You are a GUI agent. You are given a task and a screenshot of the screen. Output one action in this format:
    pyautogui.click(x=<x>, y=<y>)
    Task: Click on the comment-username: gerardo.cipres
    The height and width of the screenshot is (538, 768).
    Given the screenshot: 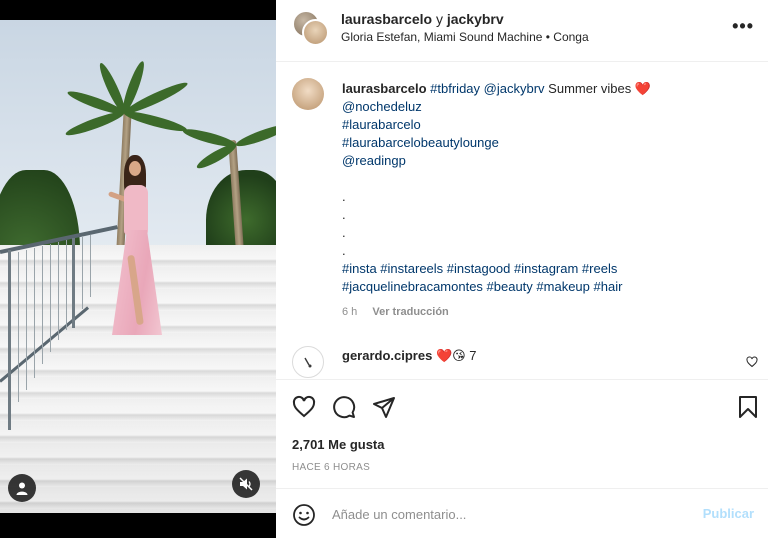 What is the action you would take?
    pyautogui.click(x=387, y=355)
    